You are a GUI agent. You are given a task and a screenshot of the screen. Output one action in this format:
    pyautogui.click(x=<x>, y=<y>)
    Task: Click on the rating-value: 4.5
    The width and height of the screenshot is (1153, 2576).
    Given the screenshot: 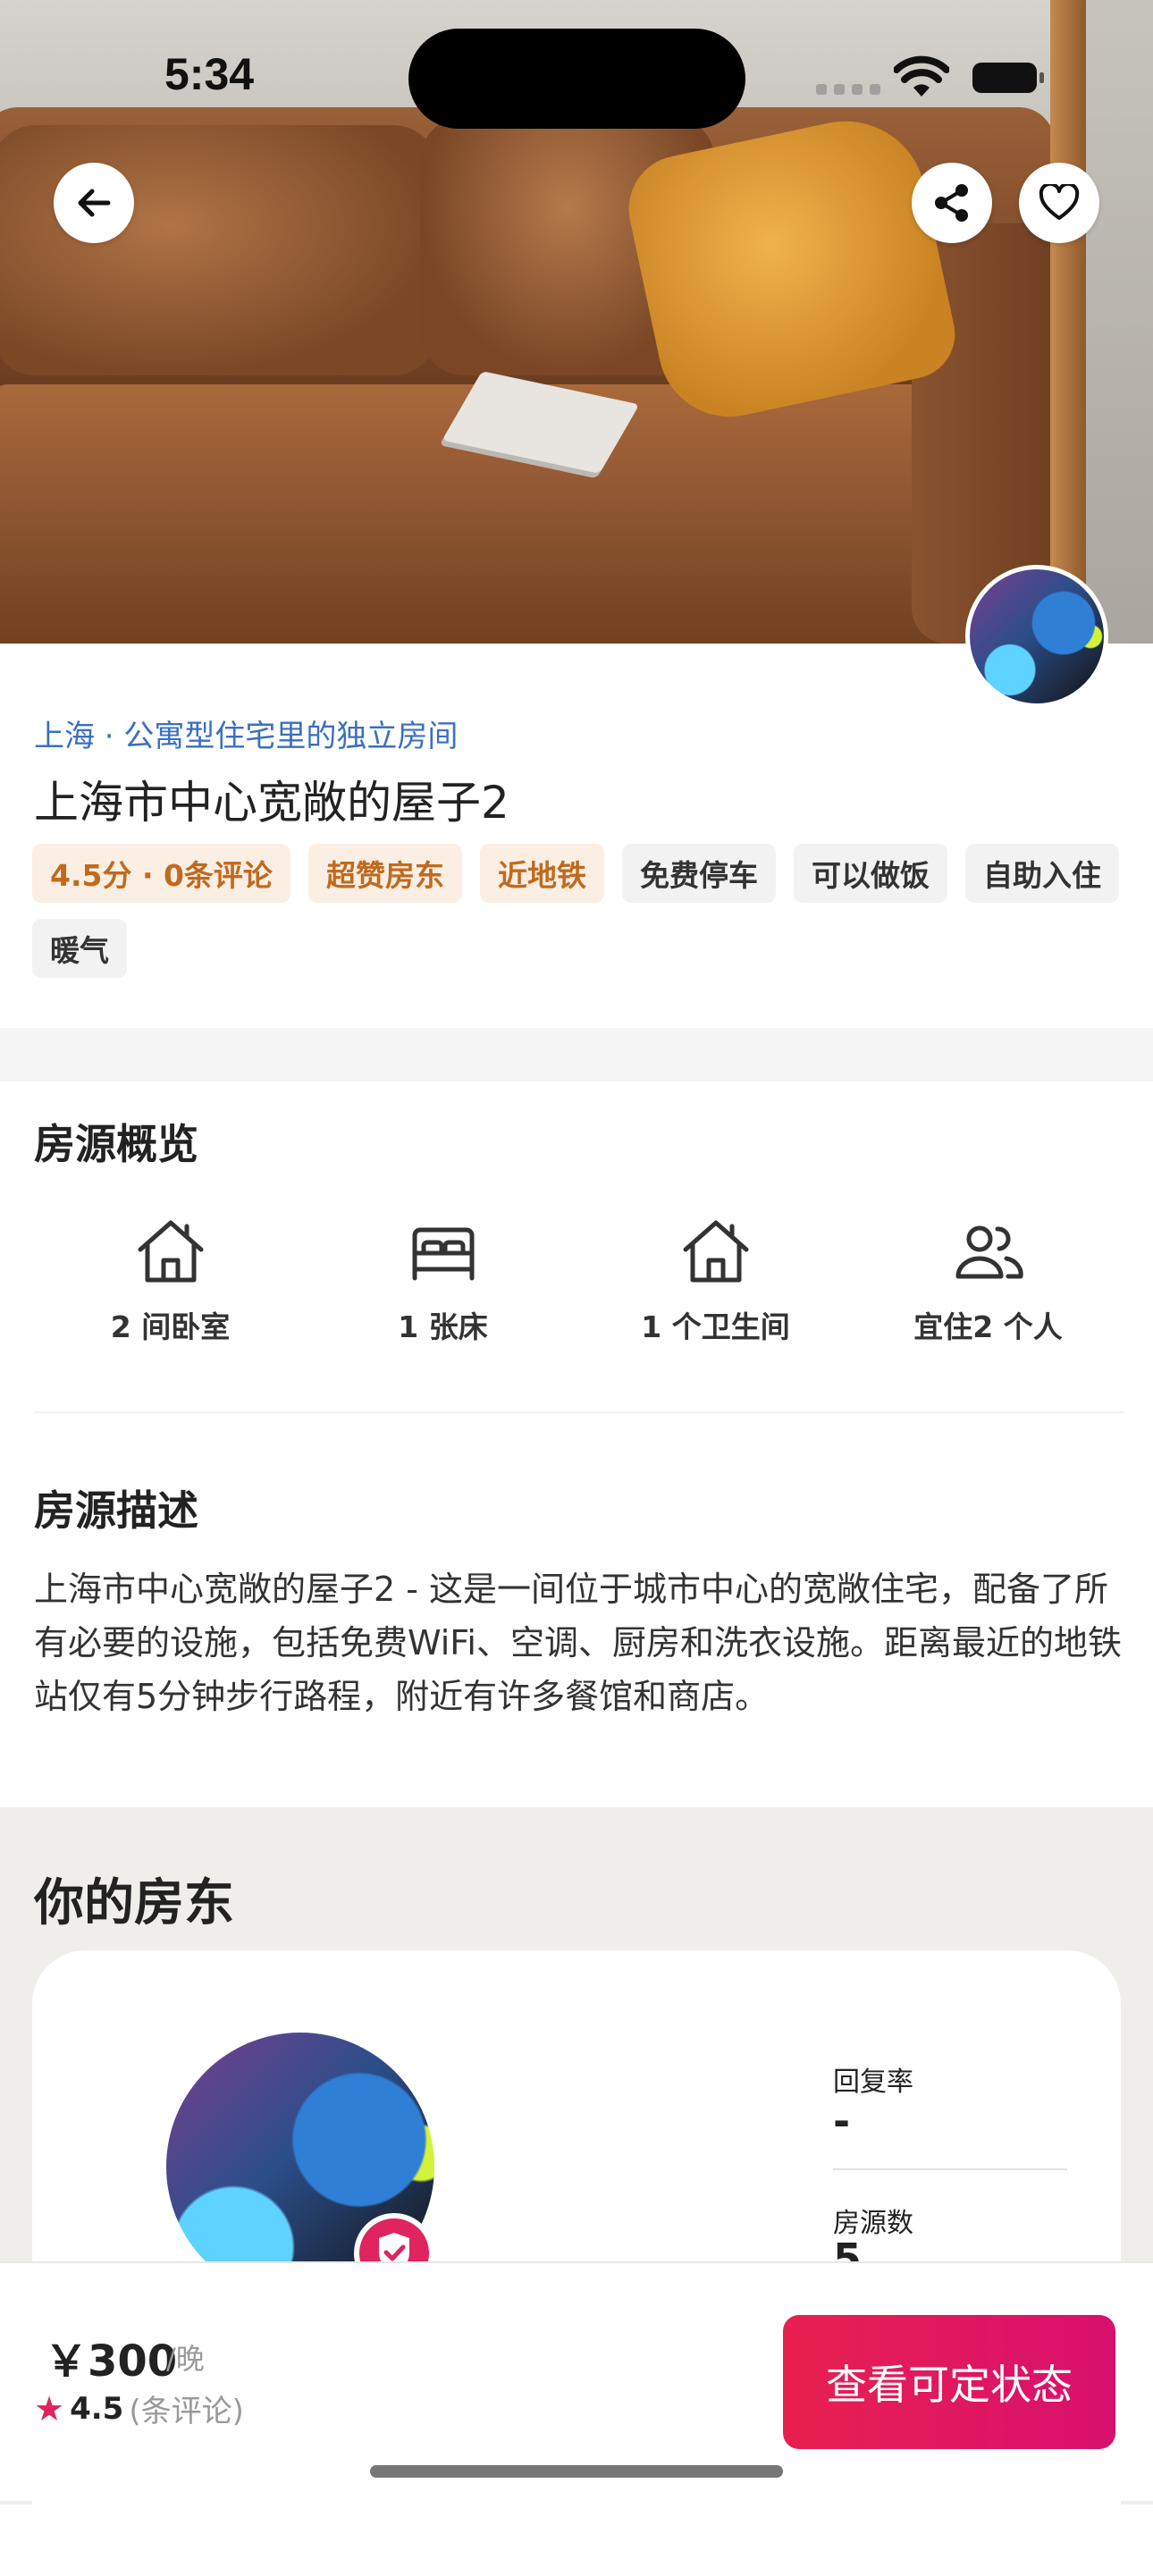 What is the action you would take?
    pyautogui.click(x=97, y=2409)
    